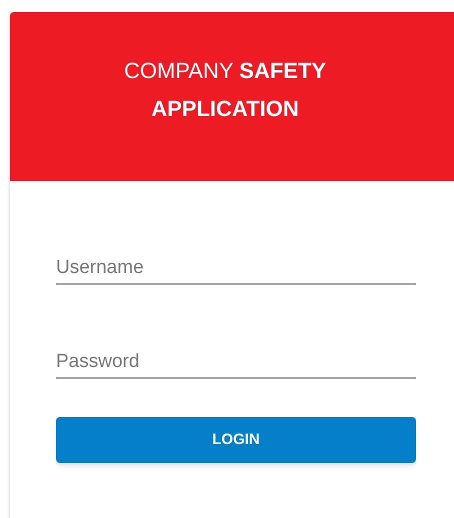  I want to click on login-button: LOGIN, so click(236, 440).